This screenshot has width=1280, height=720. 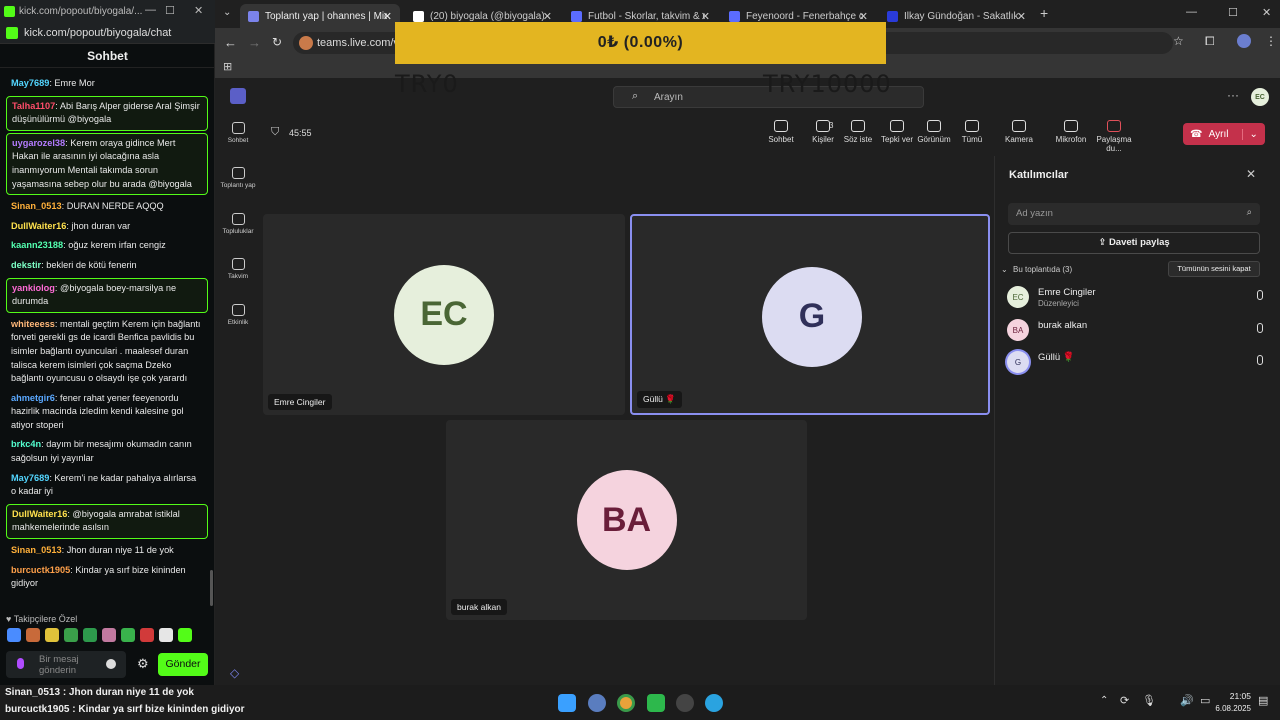 I want to click on clock-date: 6.08.2025, so click(x=1229, y=708).